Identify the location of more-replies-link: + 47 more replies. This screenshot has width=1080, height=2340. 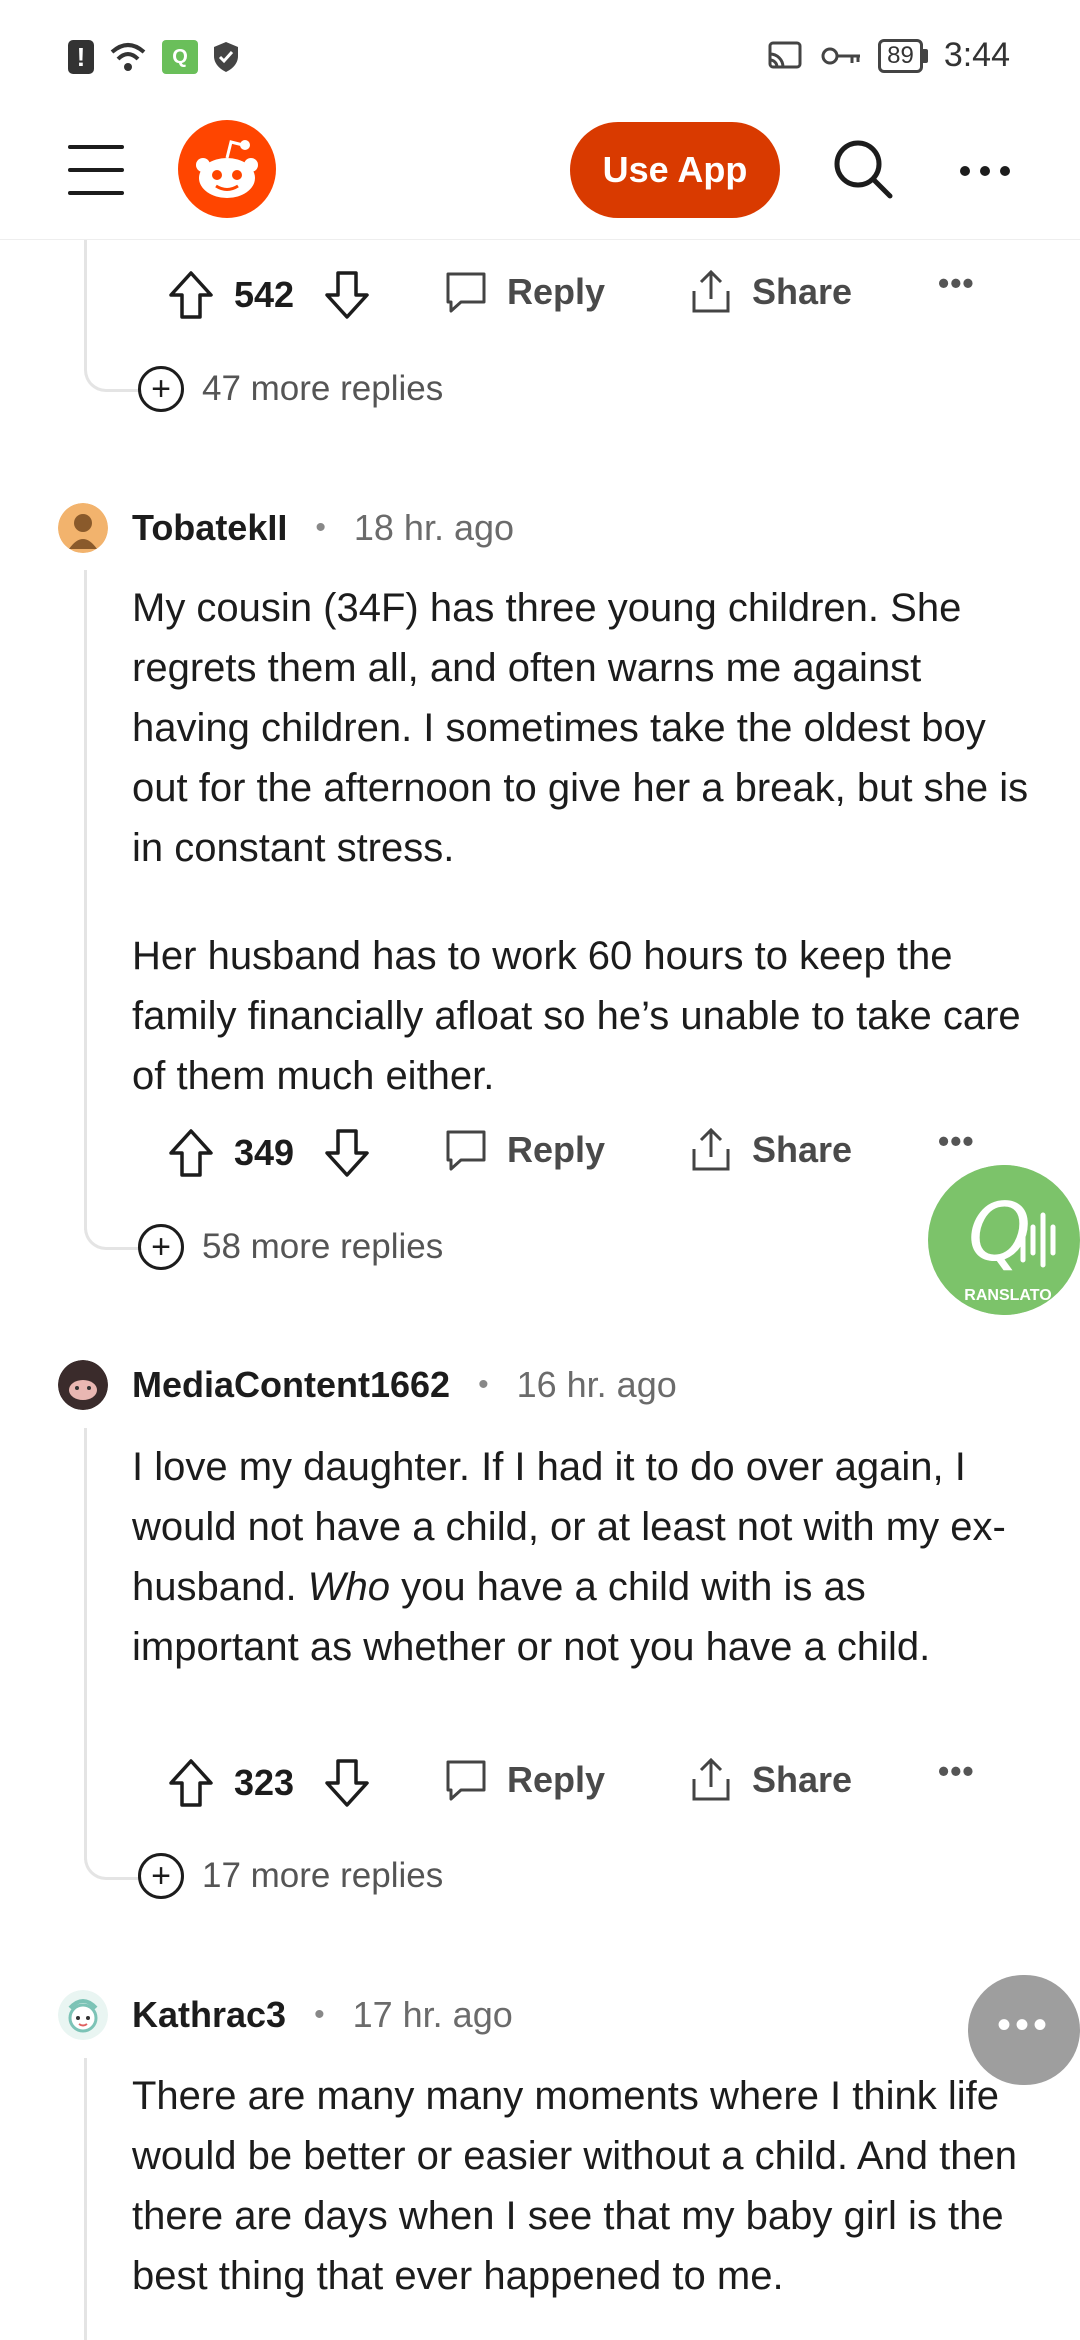
(290, 389).